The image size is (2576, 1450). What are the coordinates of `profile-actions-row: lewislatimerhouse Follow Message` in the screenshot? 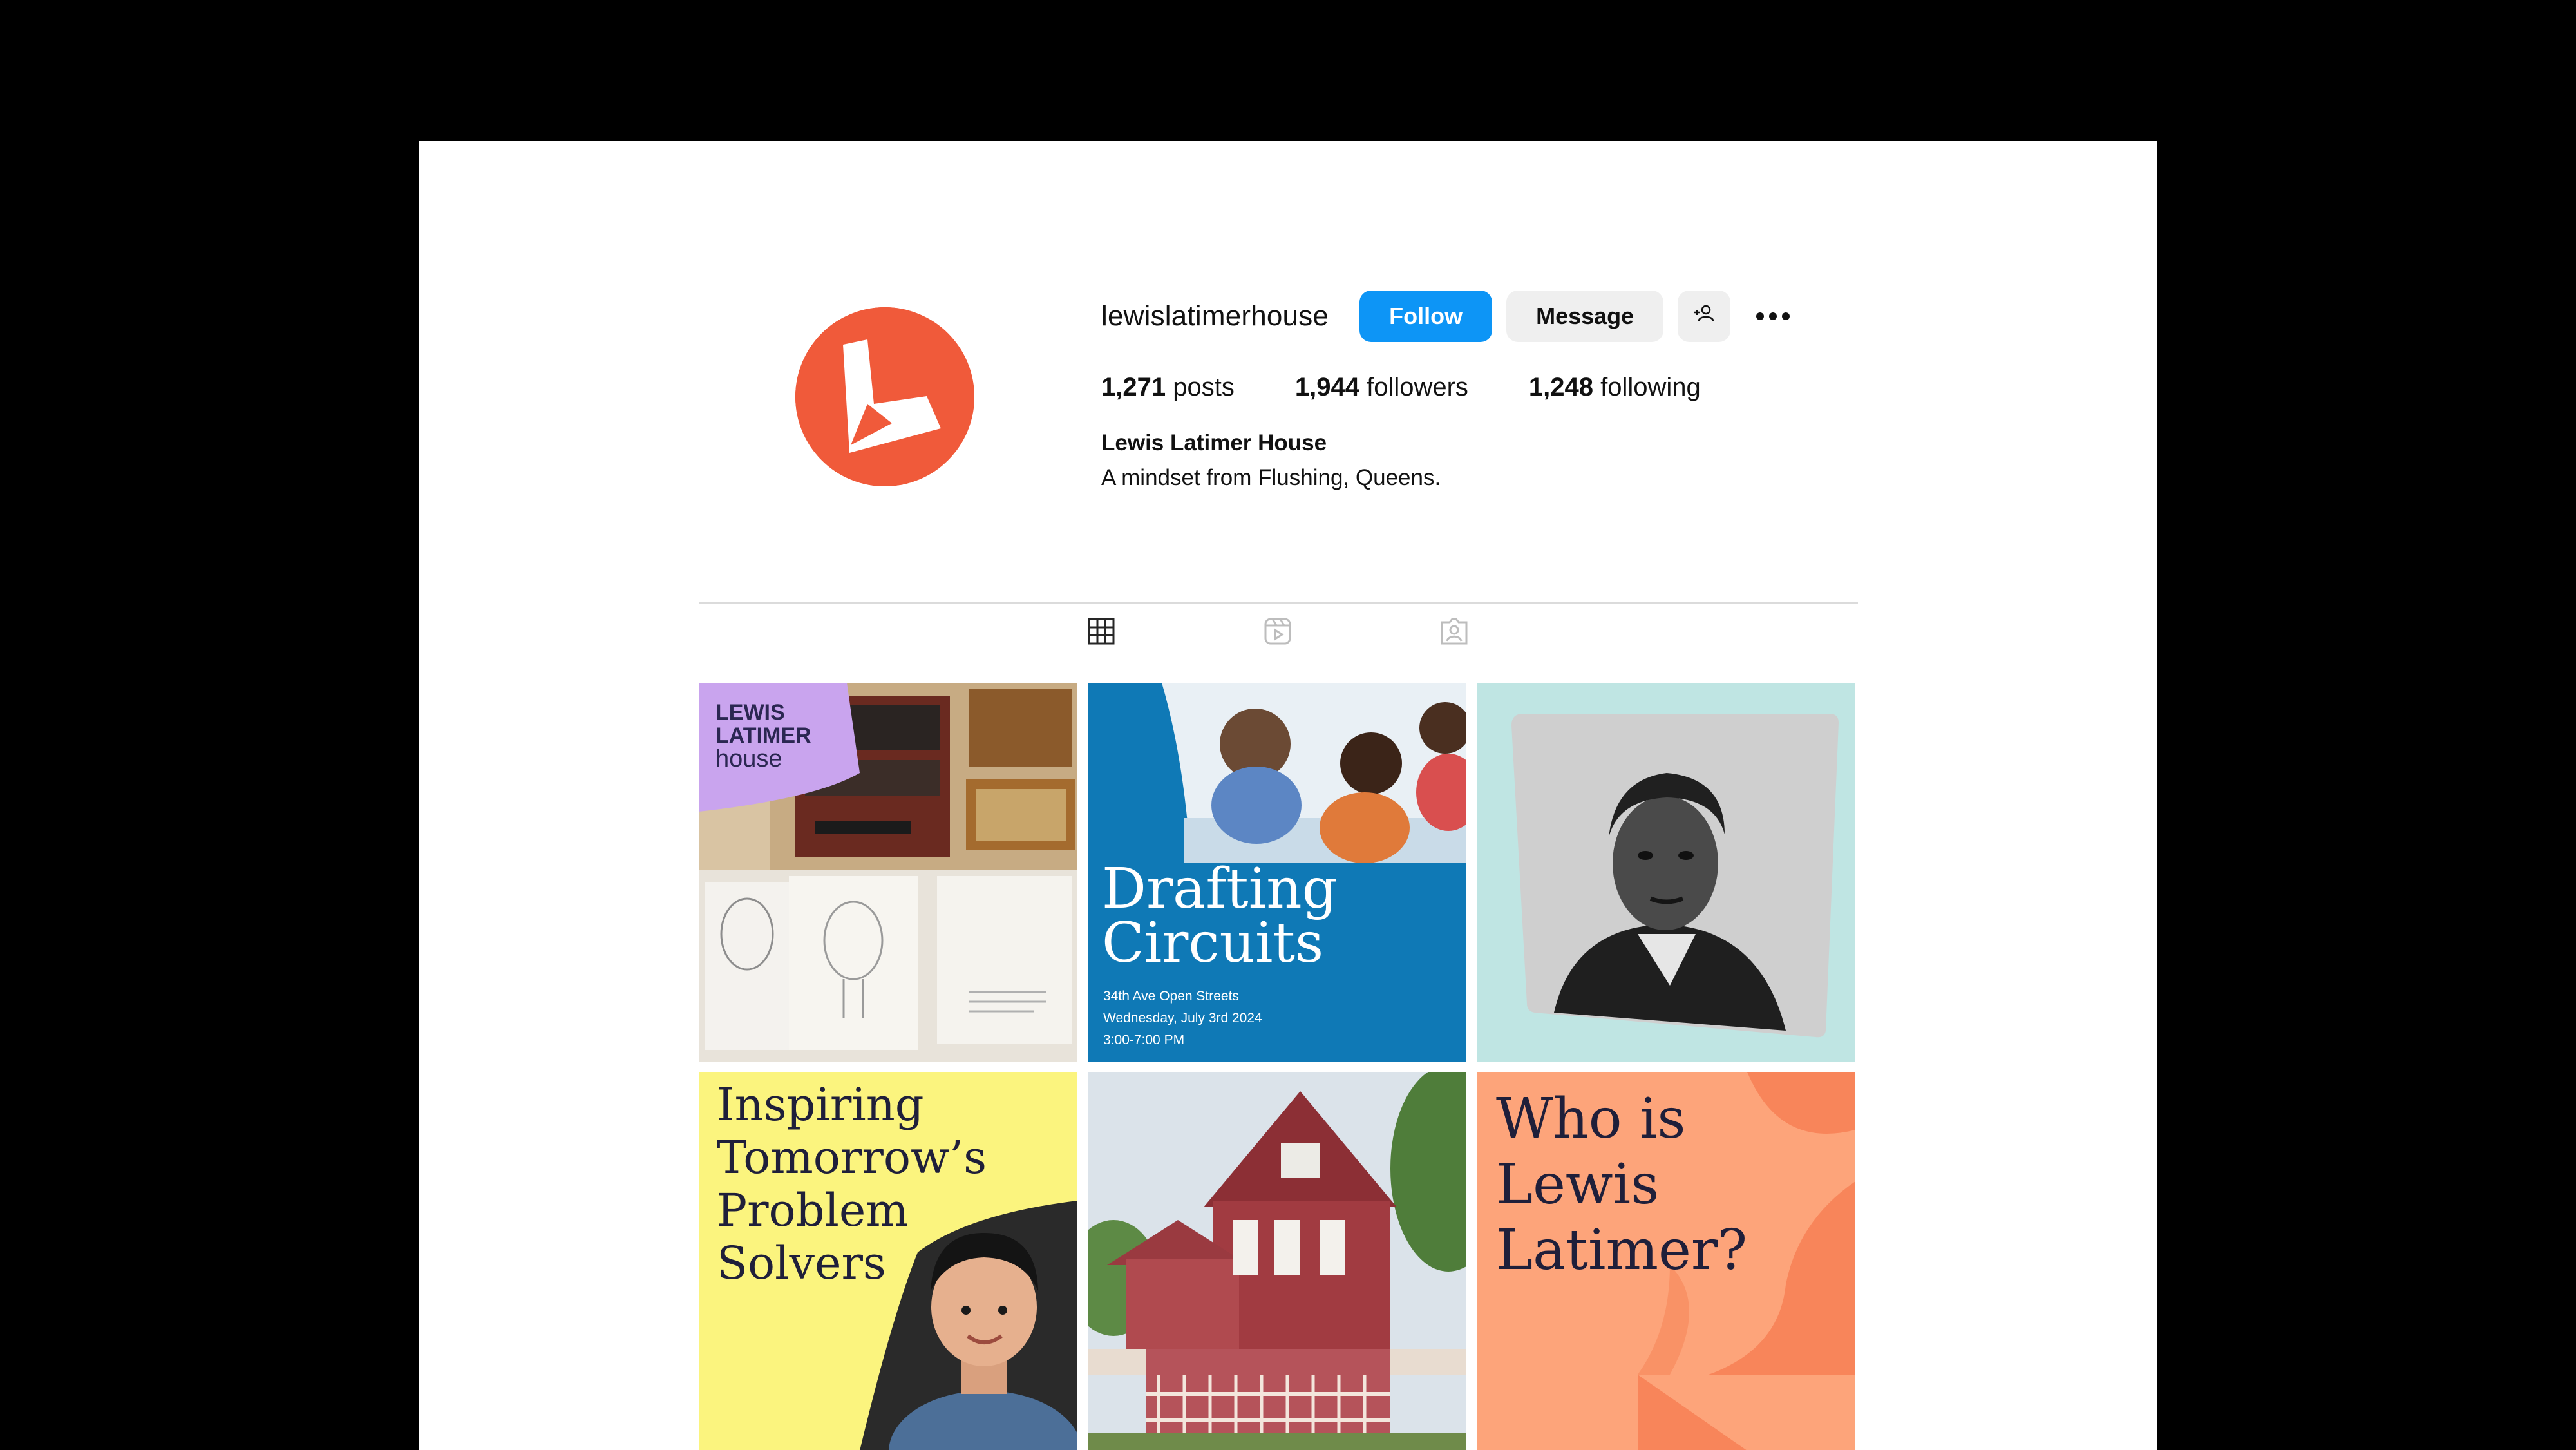 It's located at (1479, 316).